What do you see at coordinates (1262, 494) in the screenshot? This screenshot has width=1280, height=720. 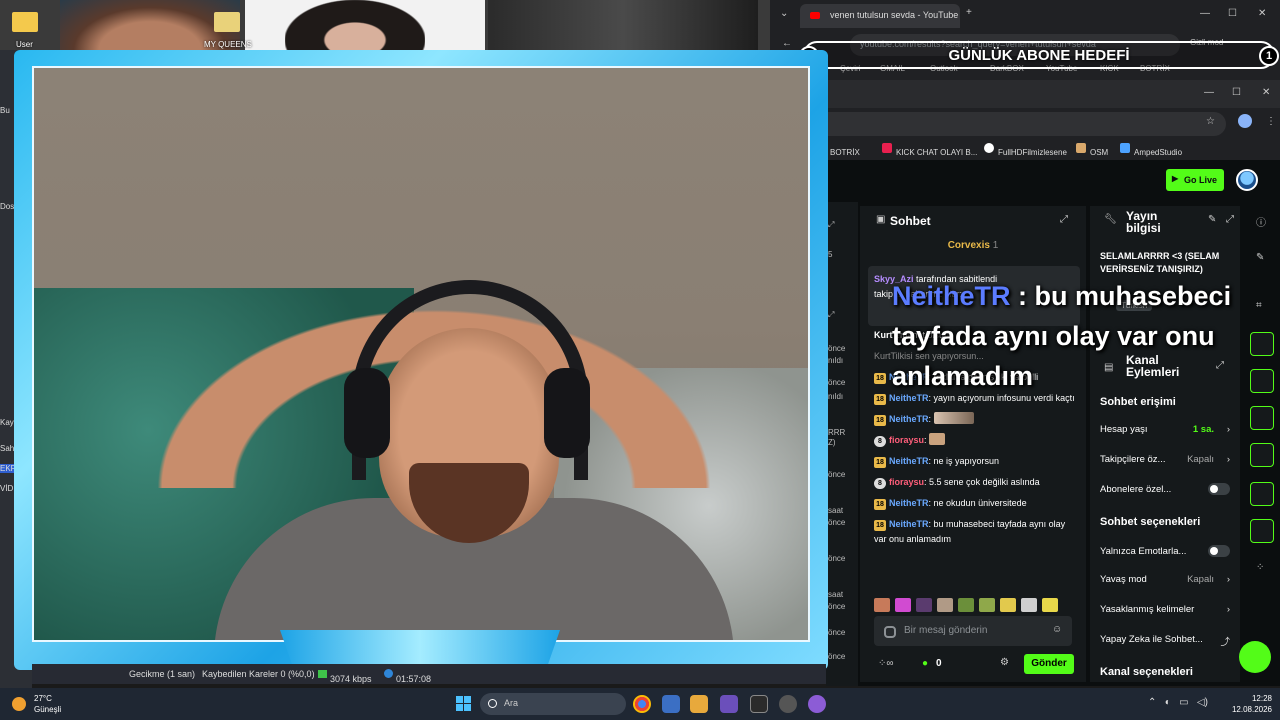 I see `stack-icon` at bounding box center [1262, 494].